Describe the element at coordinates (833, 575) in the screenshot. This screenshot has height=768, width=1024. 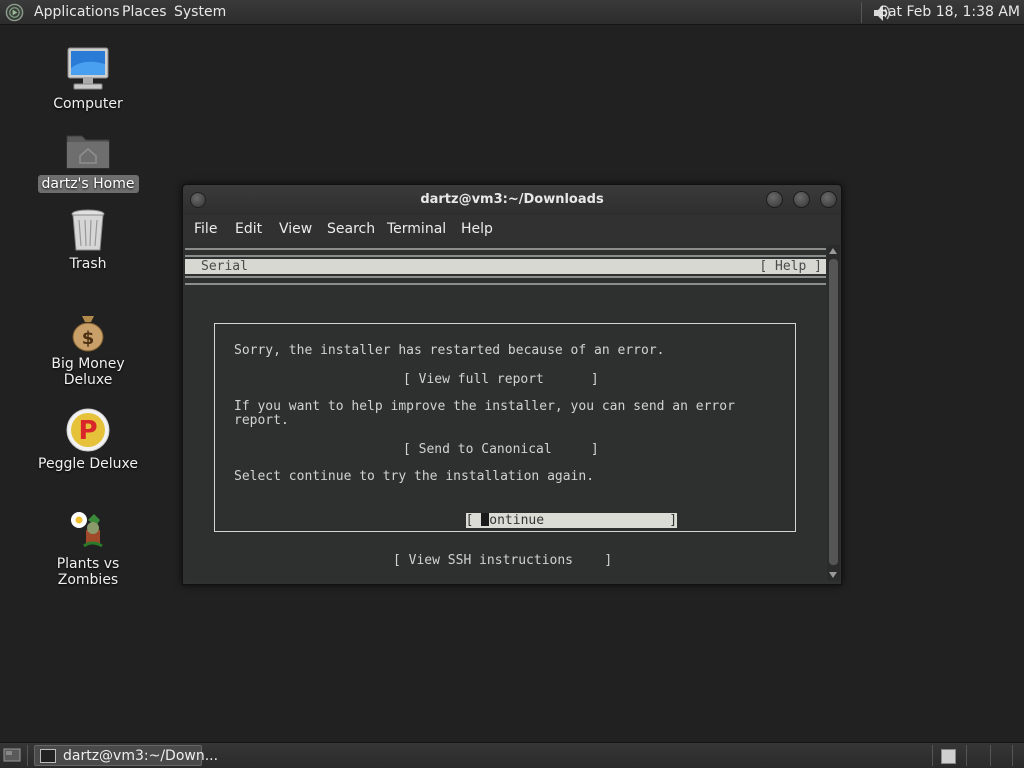
I see `scroll-down-arrow-icon` at that location.